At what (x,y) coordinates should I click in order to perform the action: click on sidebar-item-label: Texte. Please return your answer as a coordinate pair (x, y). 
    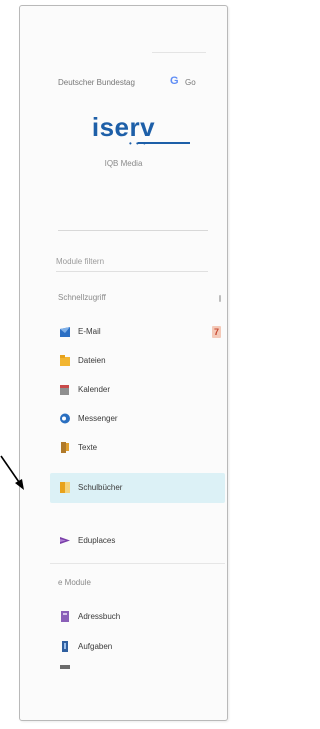
    Looking at the image, I should click on (88, 447).